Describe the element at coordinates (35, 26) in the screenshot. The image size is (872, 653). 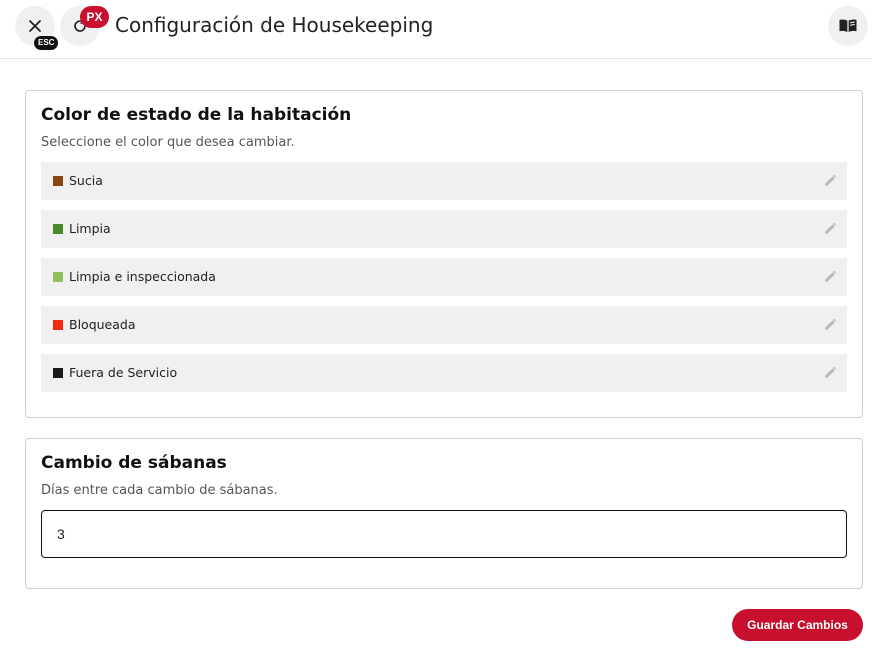
I see `close-icon` at that location.